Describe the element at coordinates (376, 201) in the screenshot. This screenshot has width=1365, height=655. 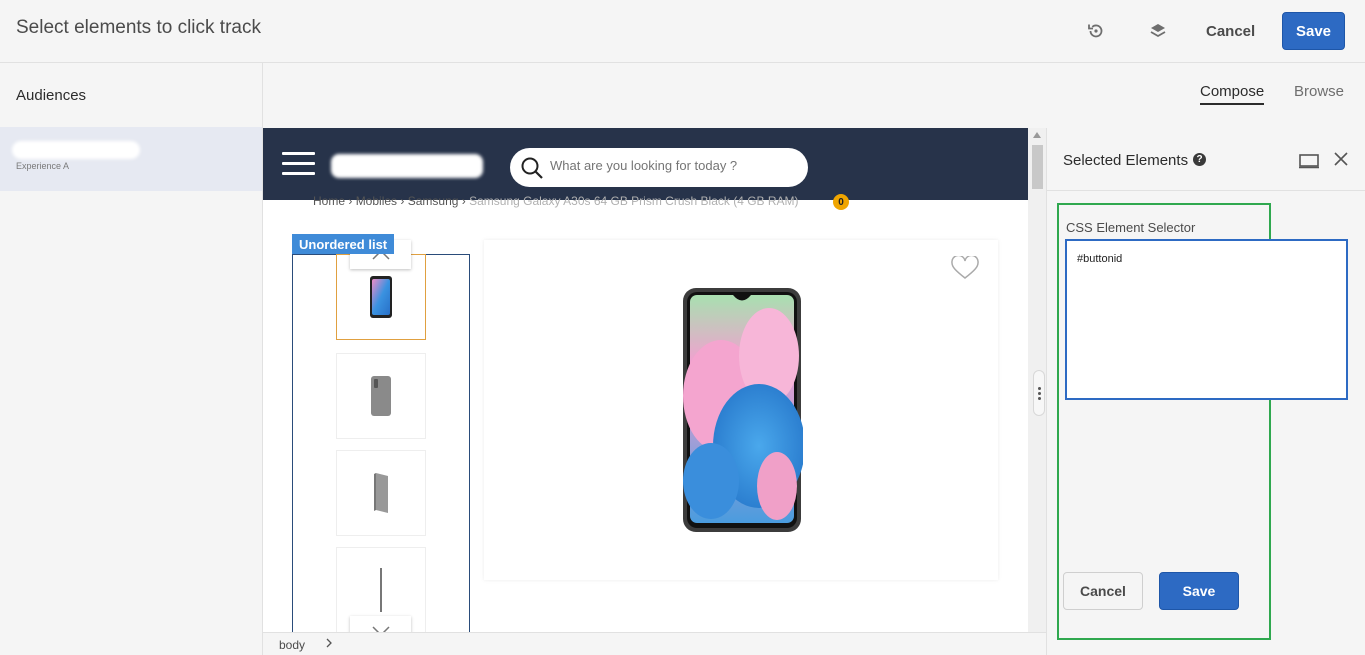
I see `breadcrumb-mobiles: Mobiles` at that location.